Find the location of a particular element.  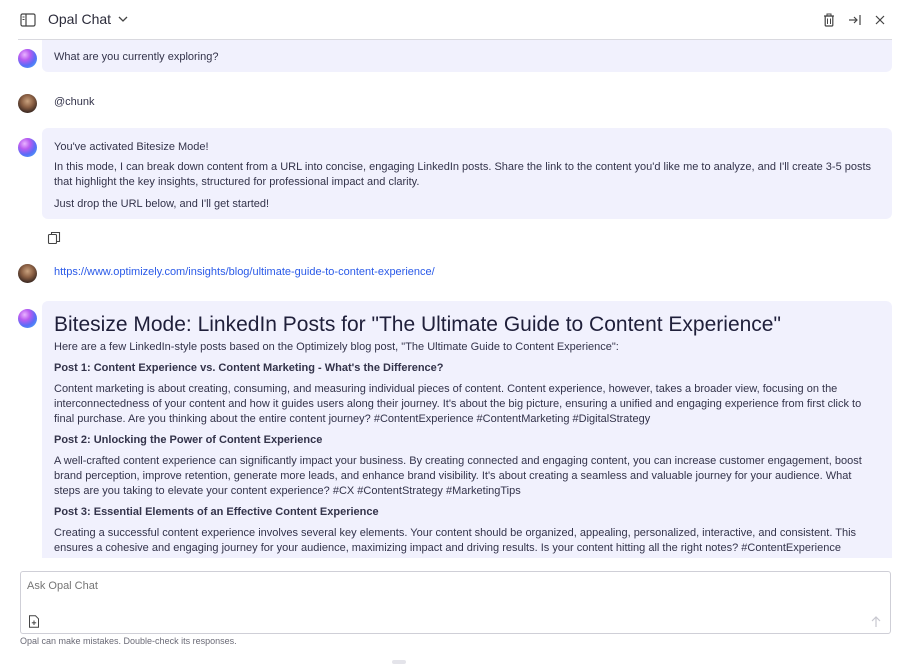

attach-file-icon is located at coordinates (34, 621).